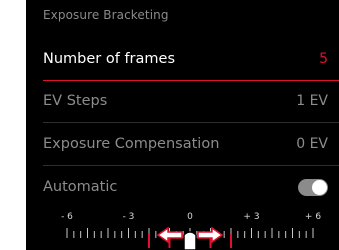 The width and height of the screenshot is (339, 250). Describe the element at coordinates (312, 144) in the screenshot. I see `menu-item-value: 0 EV` at that location.